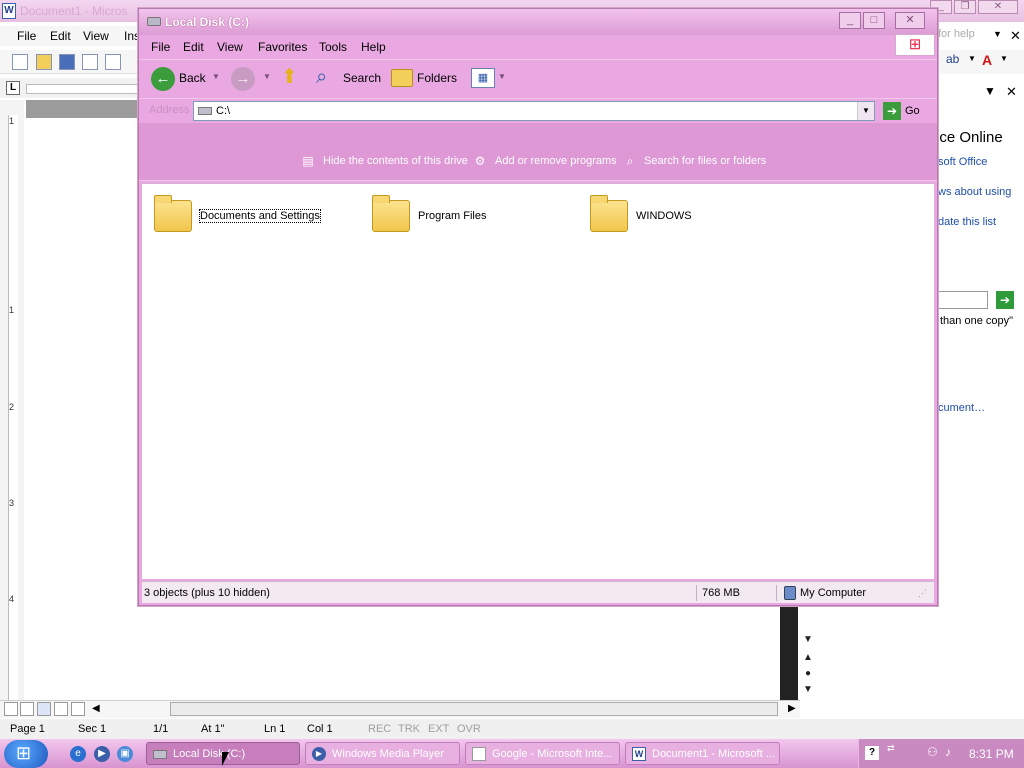  Describe the element at coordinates (452, 216) in the screenshot. I see `item-label: Program Files` at that location.